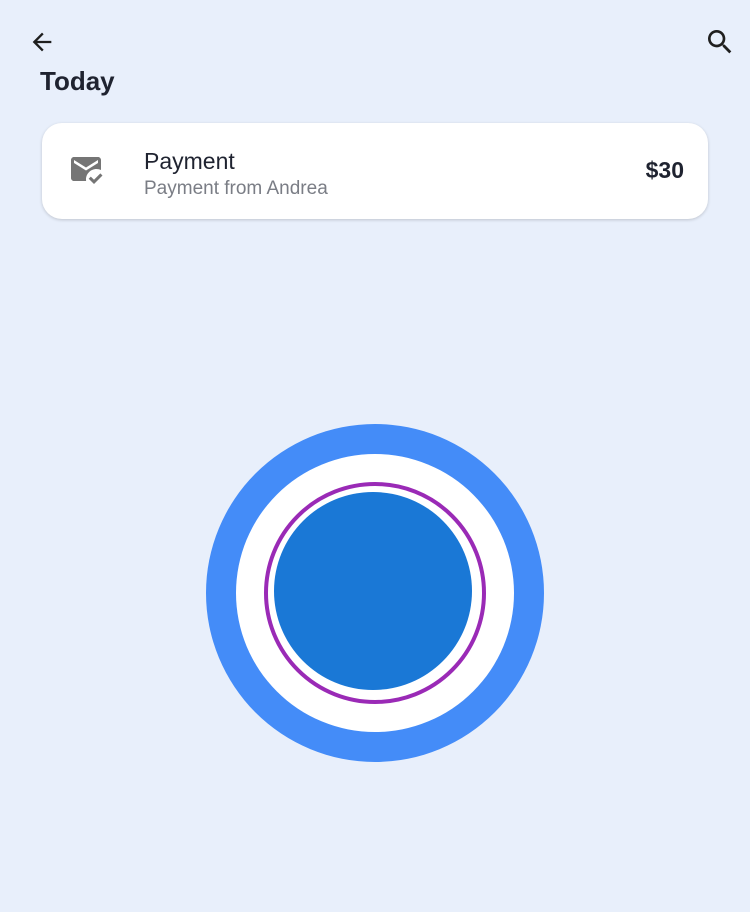 This screenshot has height=912, width=750. I want to click on section-heading-label: Today, so click(77, 81).